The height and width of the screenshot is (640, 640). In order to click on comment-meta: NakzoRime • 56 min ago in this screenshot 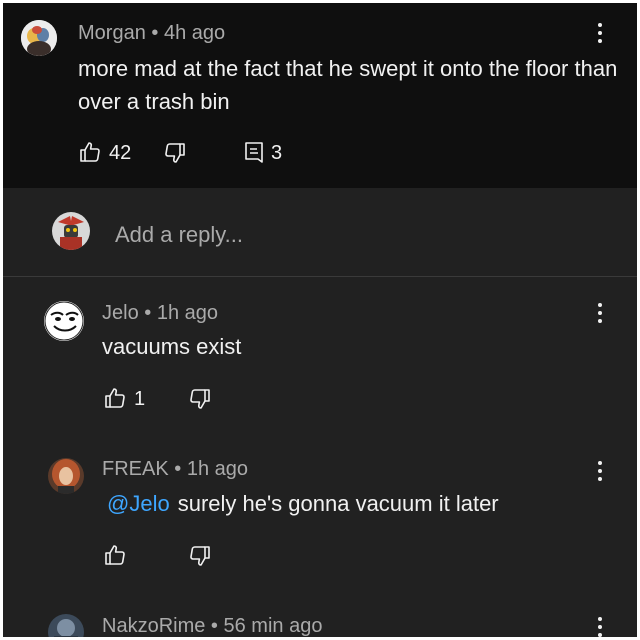, I will do `click(212, 626)`.